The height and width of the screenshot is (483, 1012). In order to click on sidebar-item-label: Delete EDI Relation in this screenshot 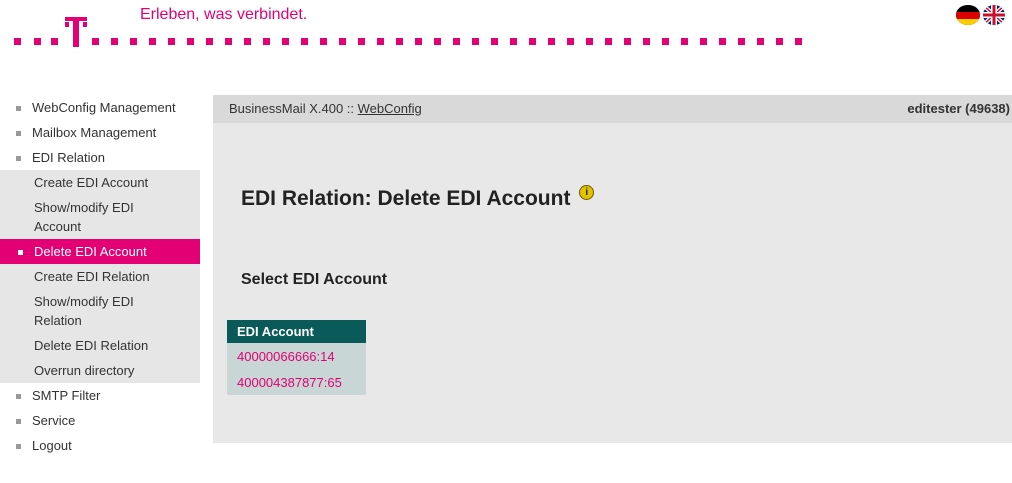, I will do `click(91, 345)`.